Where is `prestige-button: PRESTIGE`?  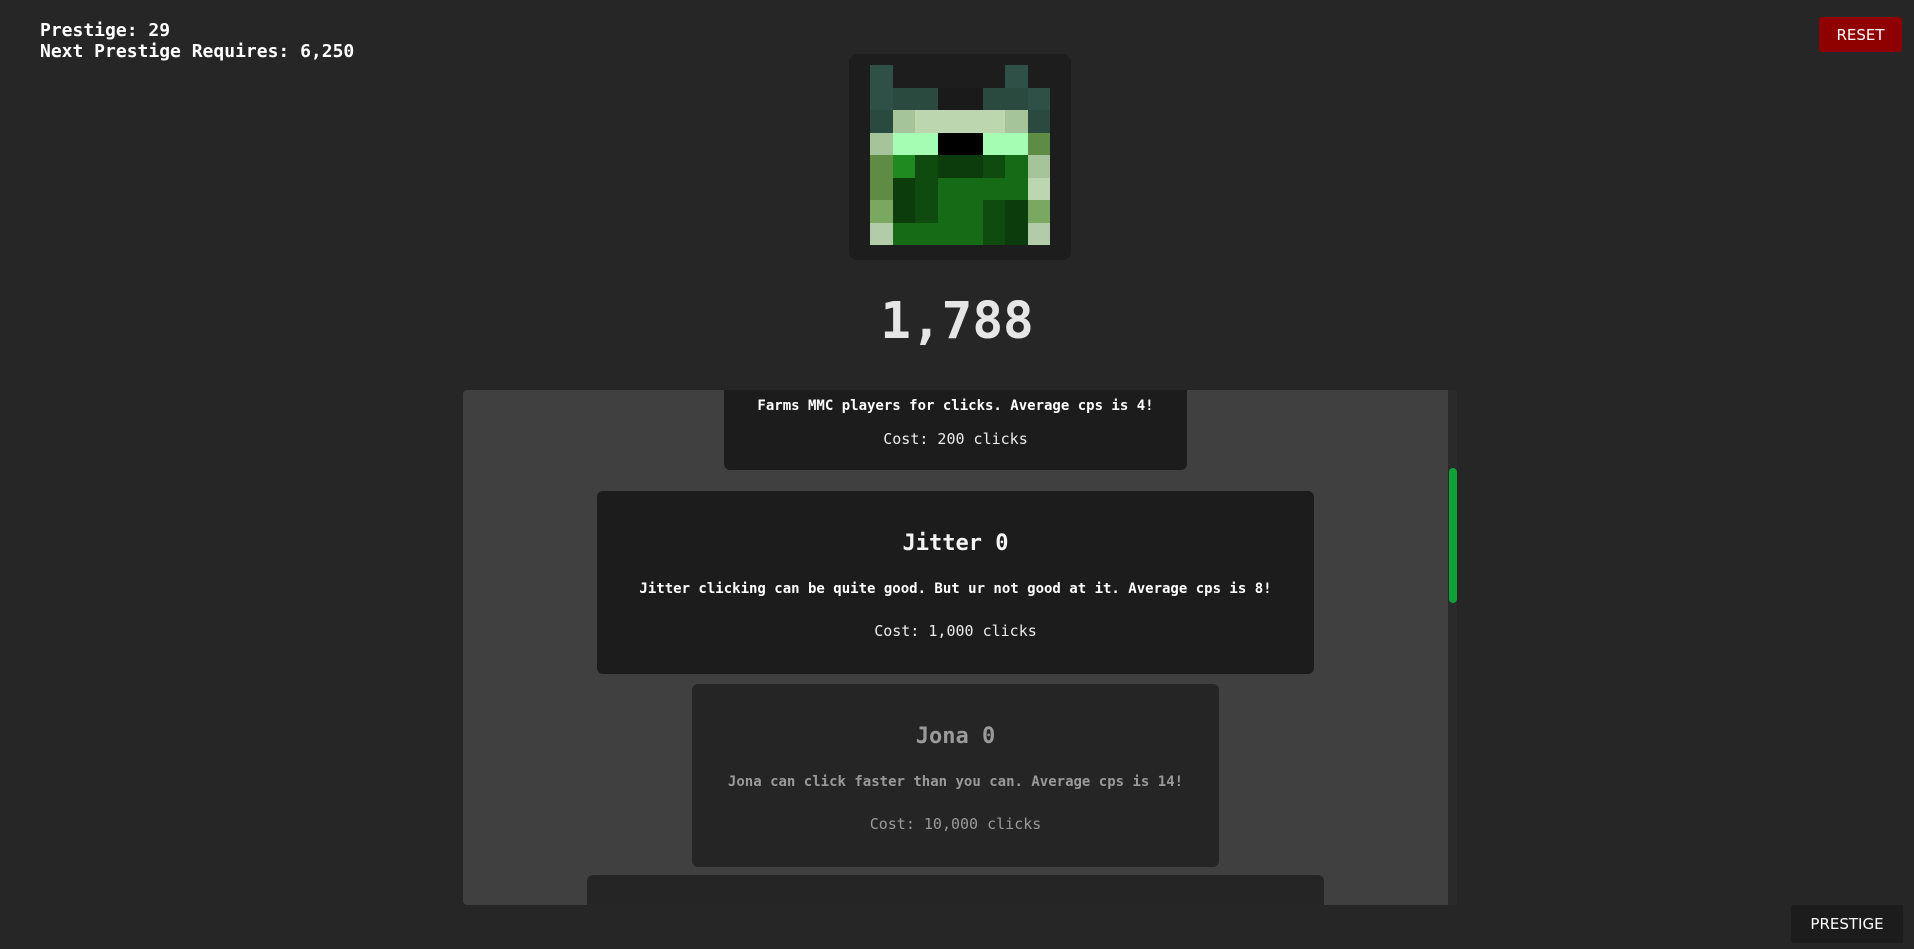
prestige-button: PRESTIGE is located at coordinates (1847, 924).